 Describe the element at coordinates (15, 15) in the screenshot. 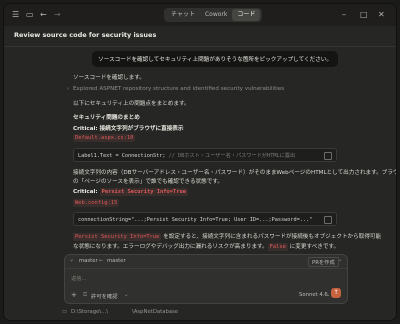

I see `sidebar-menu-icon: ☰` at that location.